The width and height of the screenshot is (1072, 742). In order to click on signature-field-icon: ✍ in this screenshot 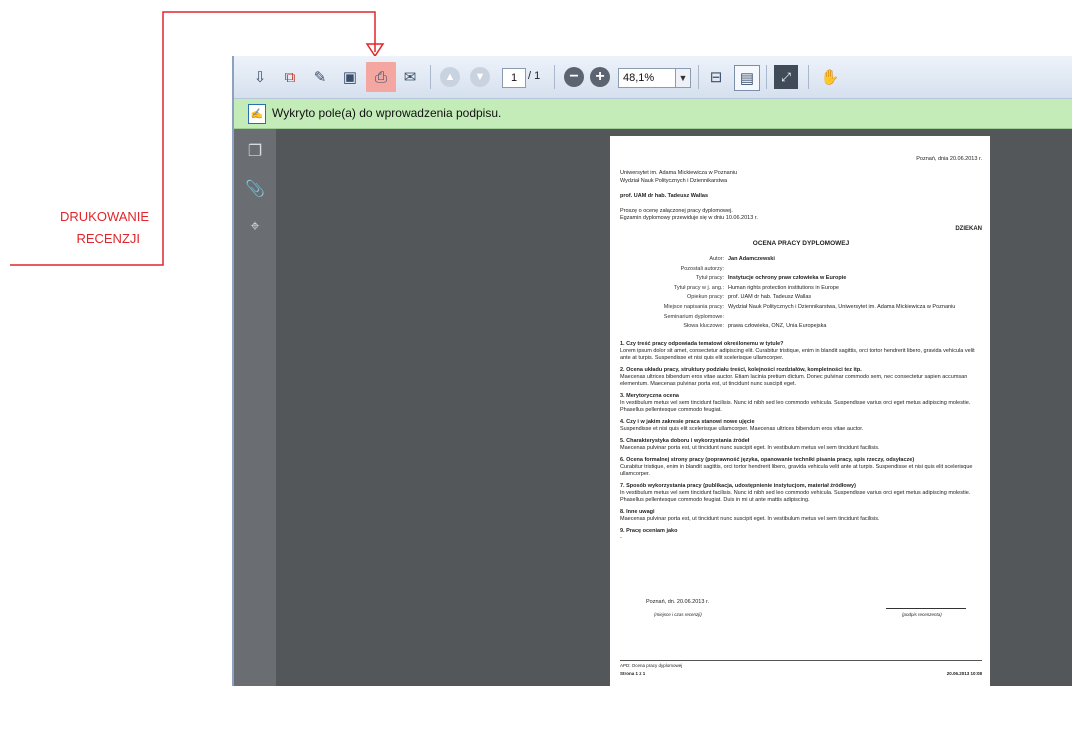, I will do `click(257, 114)`.